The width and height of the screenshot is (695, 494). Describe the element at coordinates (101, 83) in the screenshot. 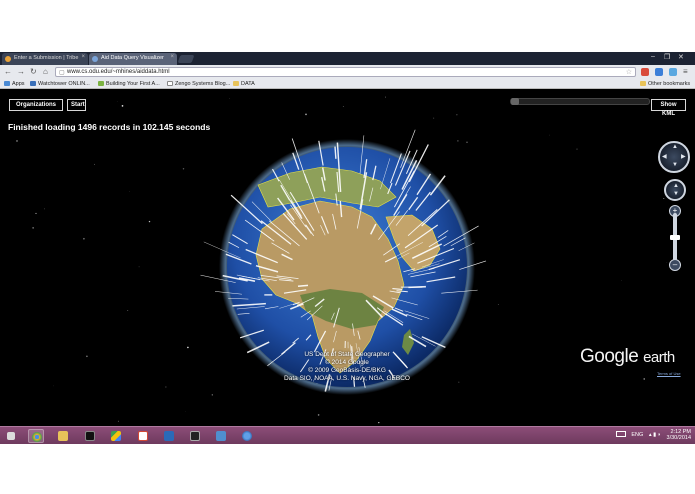

I see `android-icon` at that location.